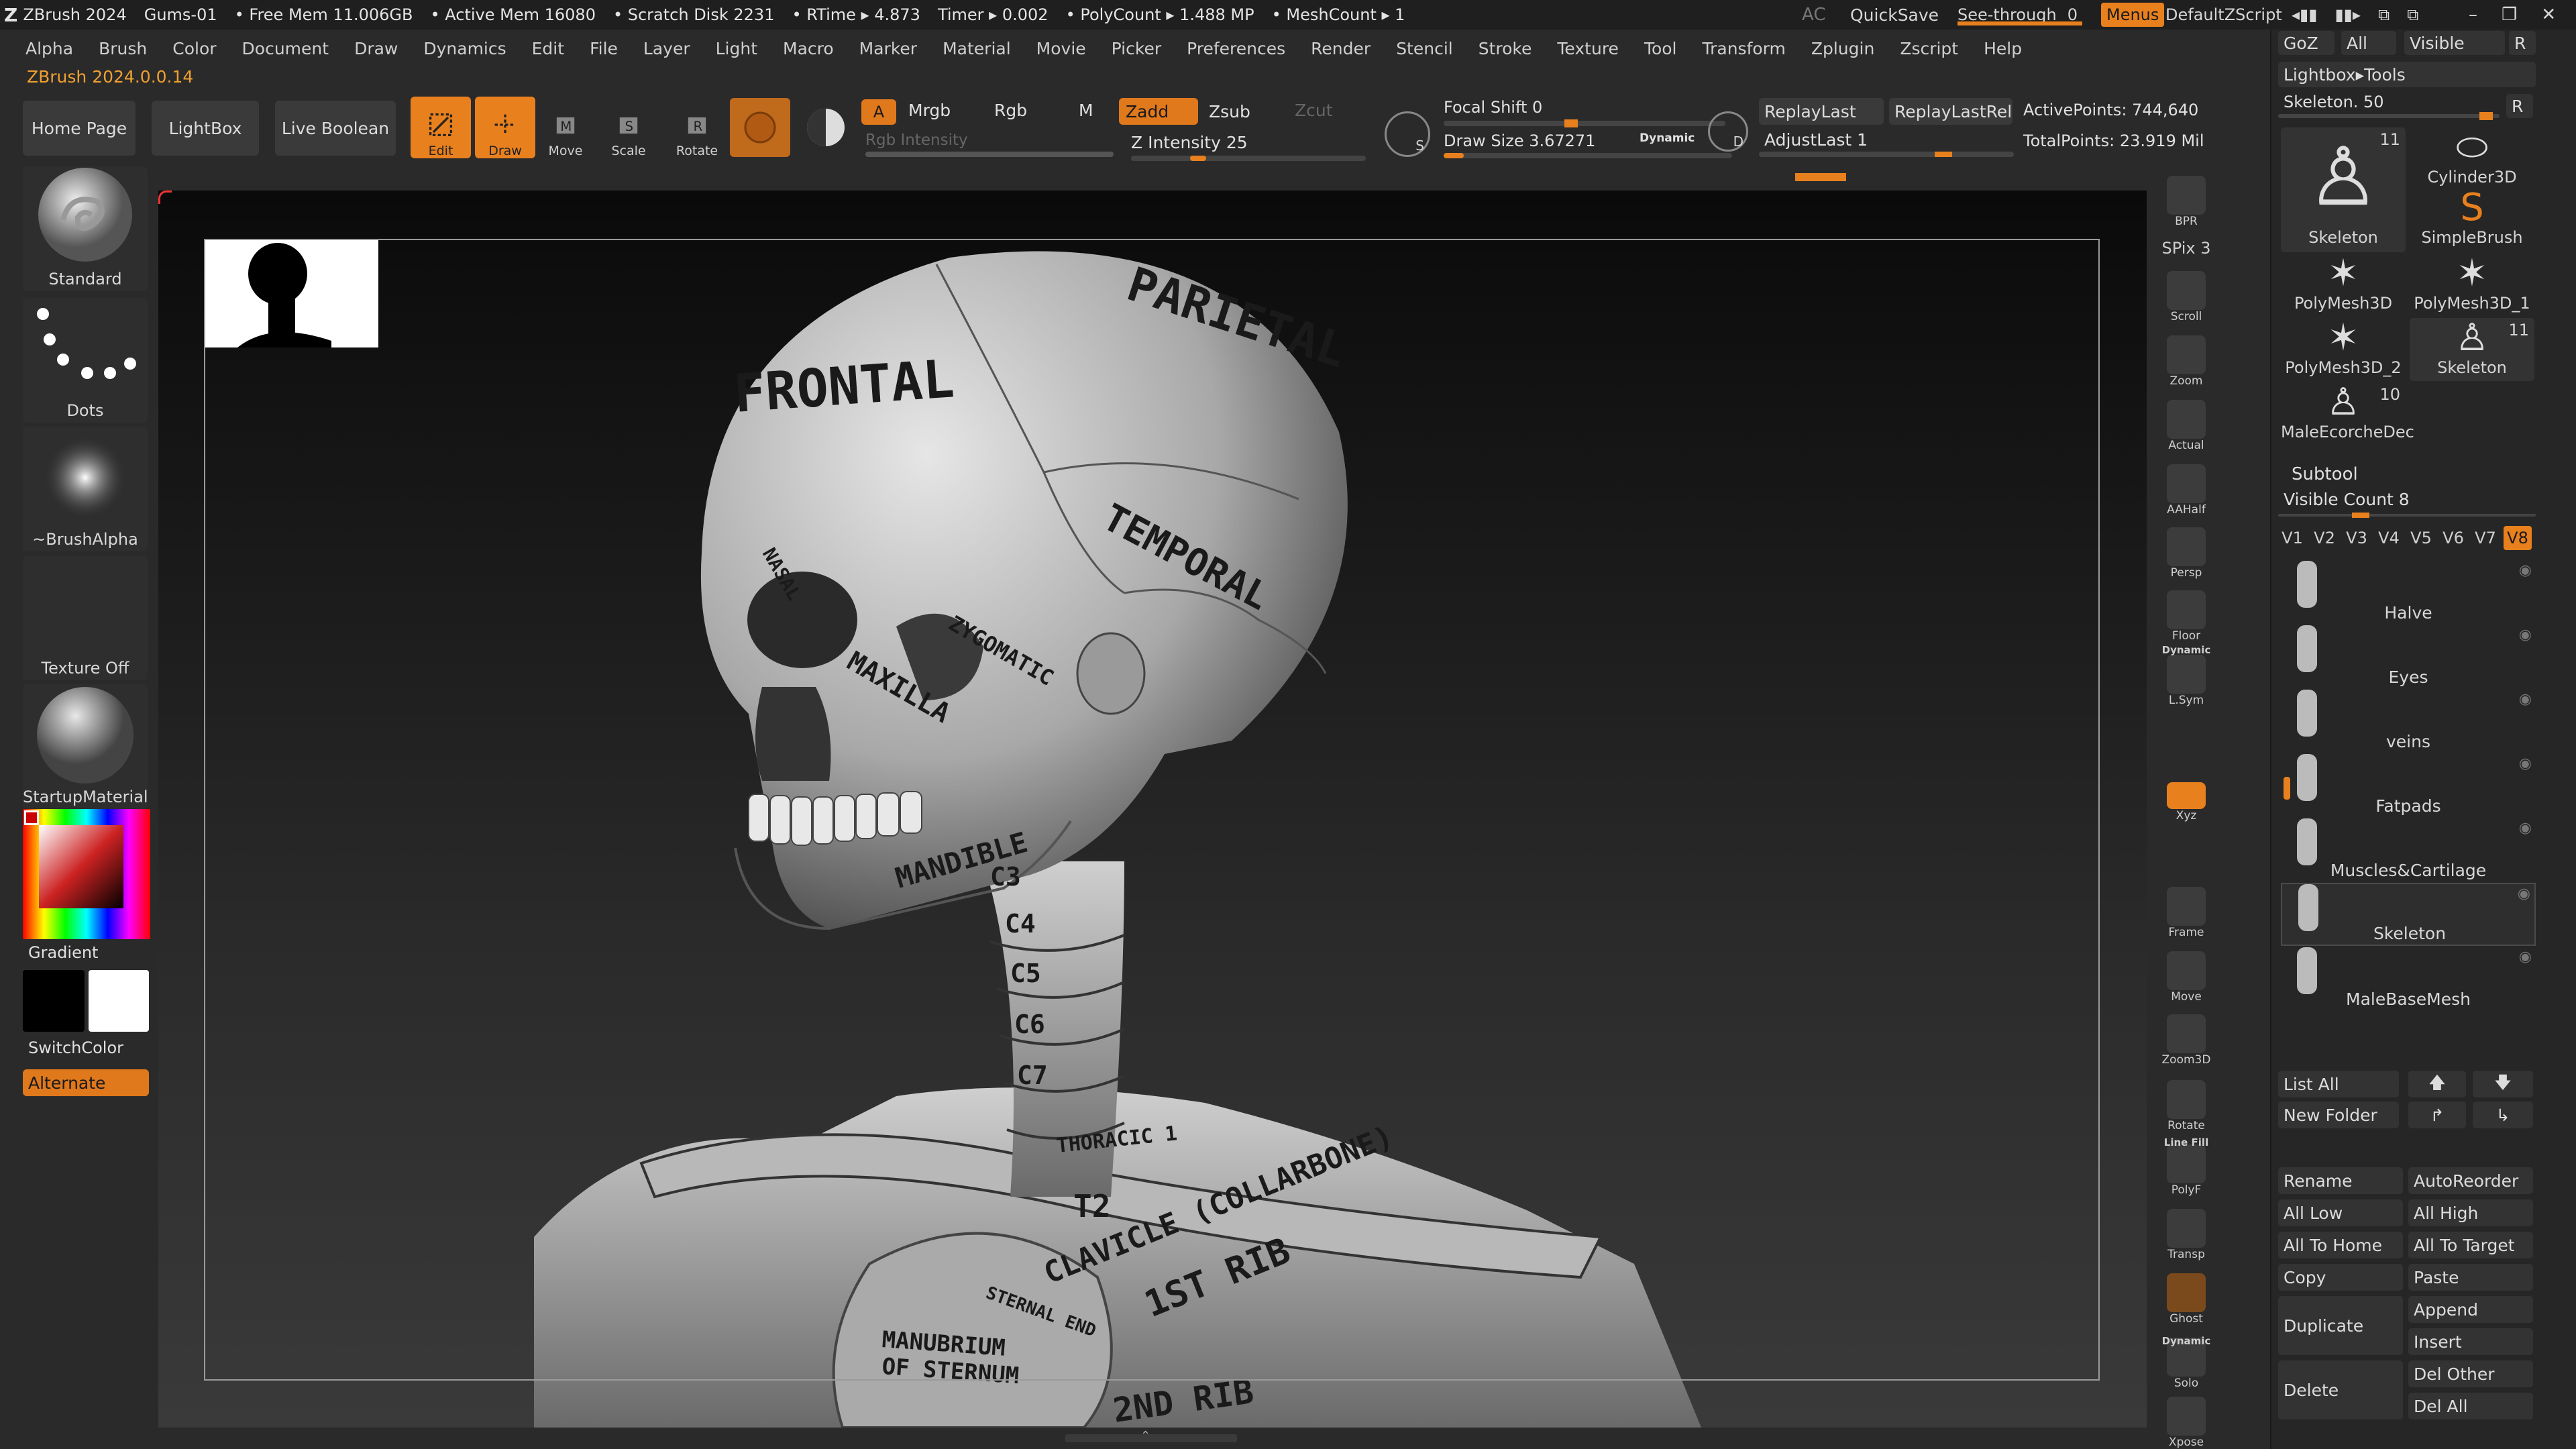  I want to click on menu-color: Color, so click(194, 48).